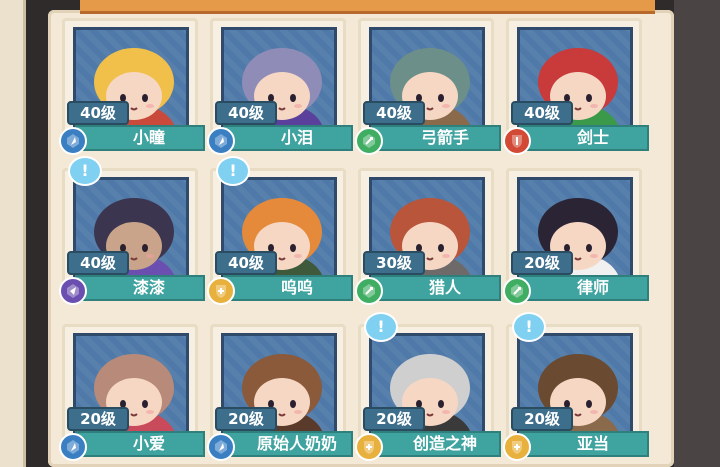  I want to click on character-card: 40级 剑士, so click(576, 86).